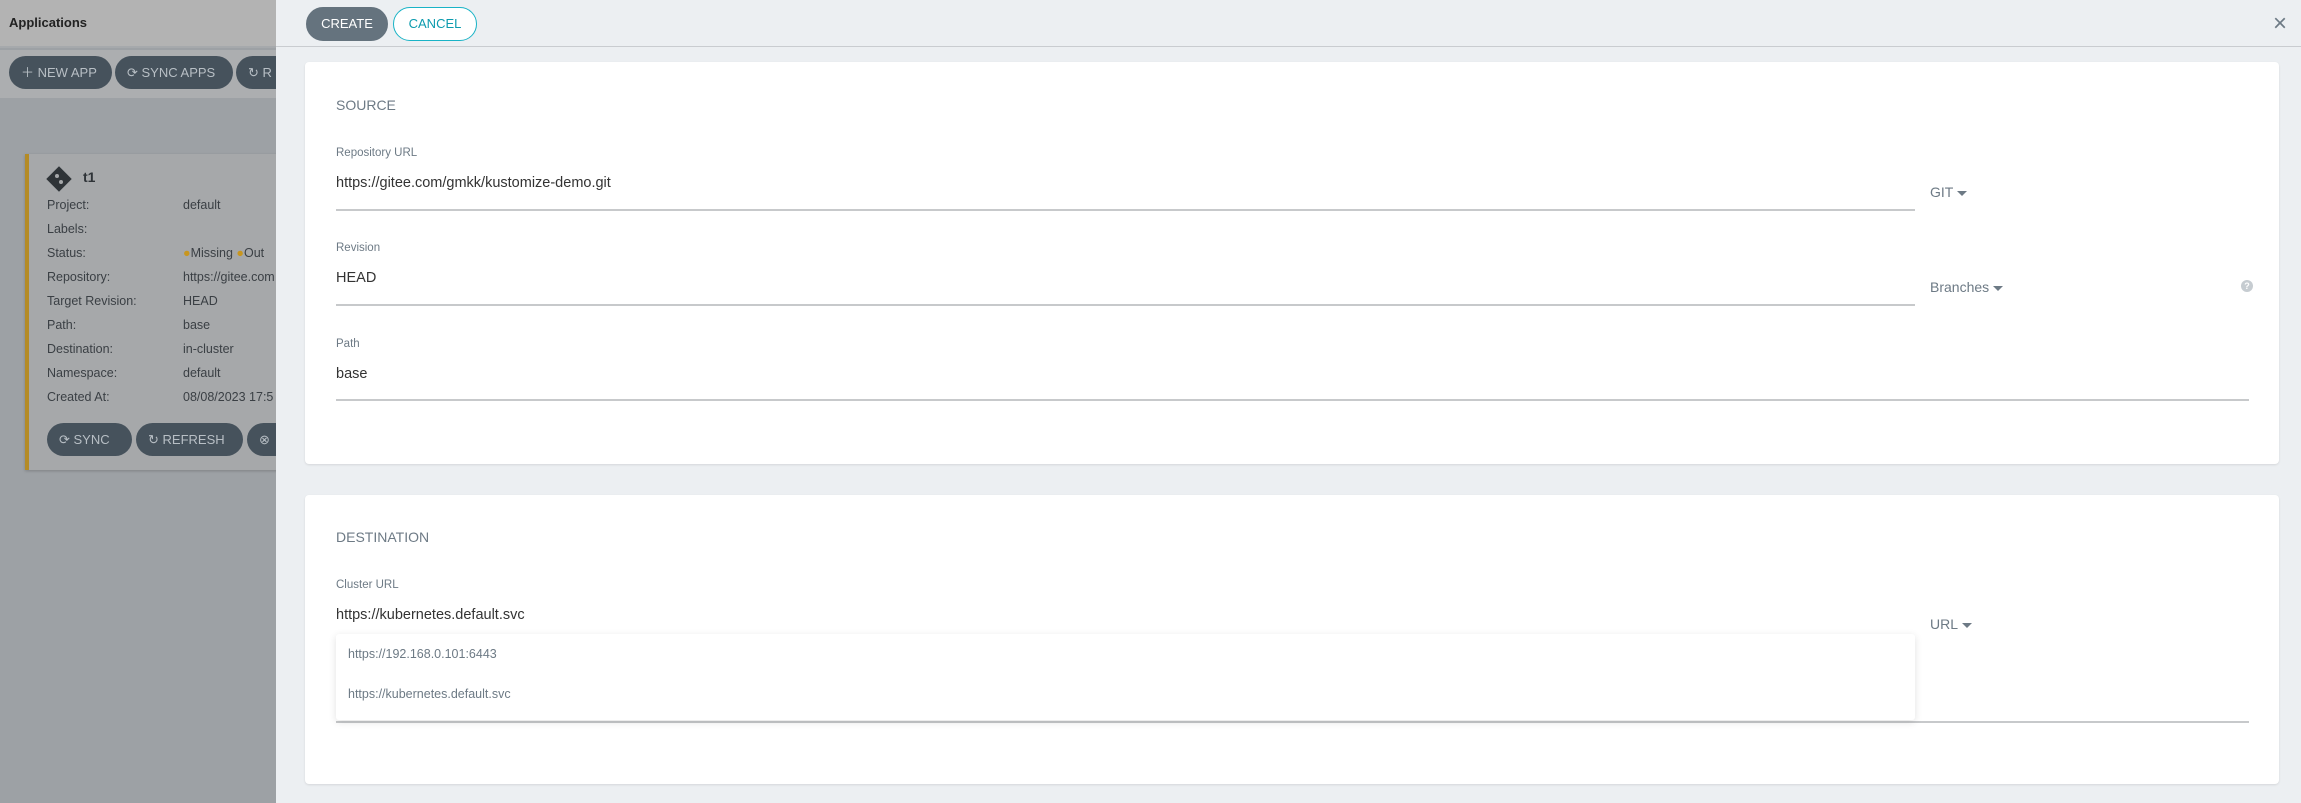 The image size is (2301, 803). I want to click on app-name: t1, so click(89, 177).